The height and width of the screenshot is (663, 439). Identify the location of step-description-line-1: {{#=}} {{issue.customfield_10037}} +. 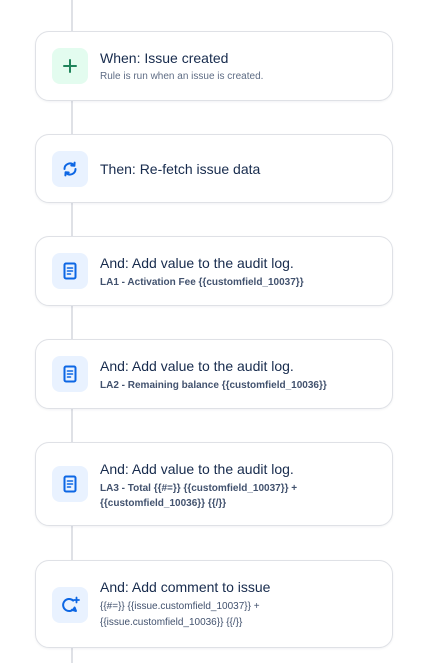
(180, 606).